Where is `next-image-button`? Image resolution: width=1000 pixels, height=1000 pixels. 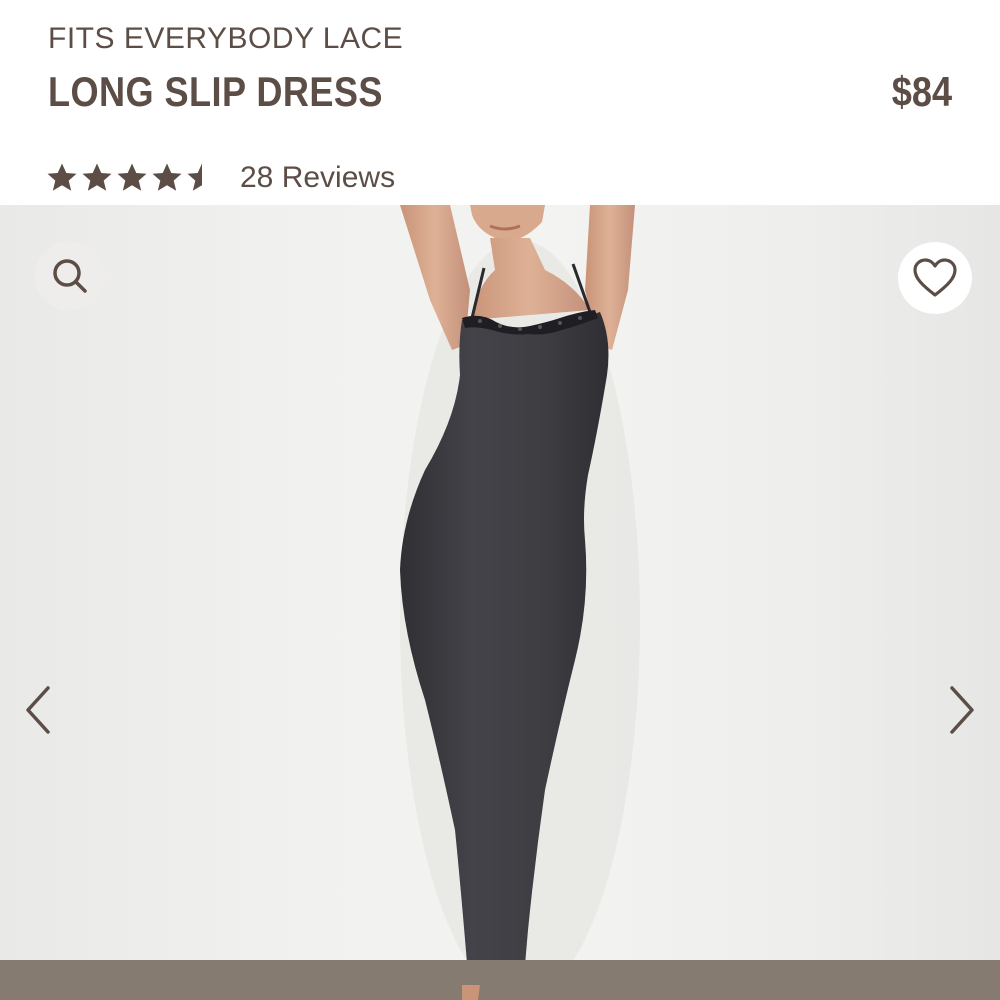
next-image-button is located at coordinates (962, 710).